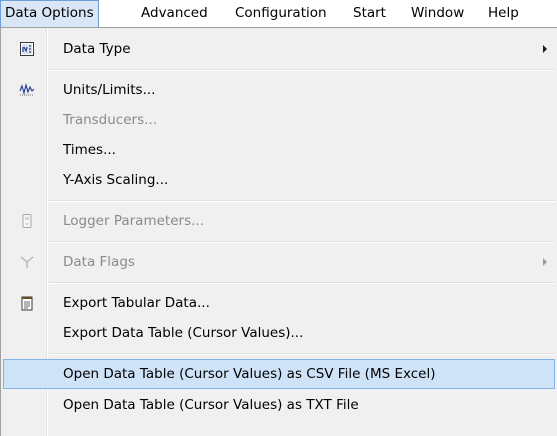 This screenshot has width=557, height=436. I want to click on menu-advanced: Advanced, so click(174, 13).